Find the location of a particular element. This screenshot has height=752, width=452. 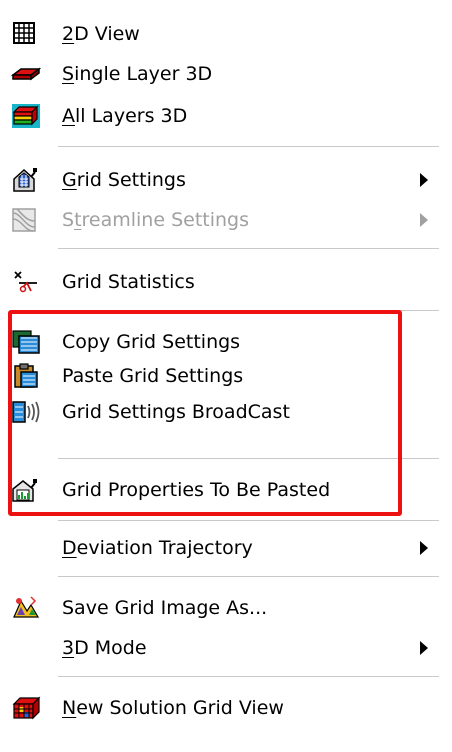

grid-settings-icon is located at coordinates (26, 180).